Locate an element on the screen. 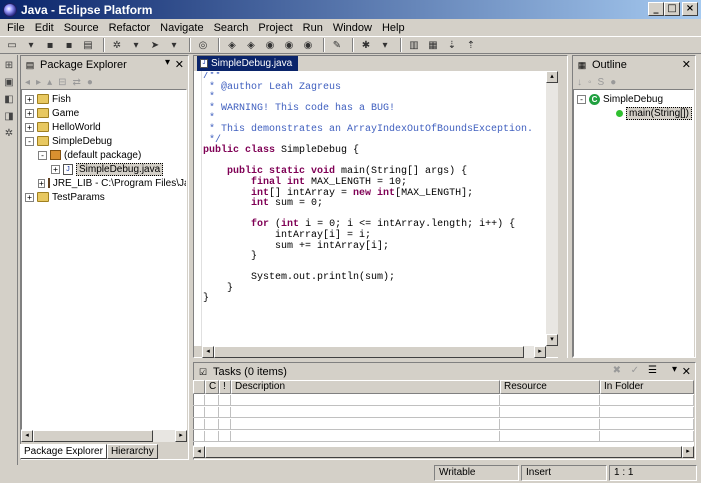 The image size is (701, 483). new-interface-icon: ◉ is located at coordinates (289, 45).